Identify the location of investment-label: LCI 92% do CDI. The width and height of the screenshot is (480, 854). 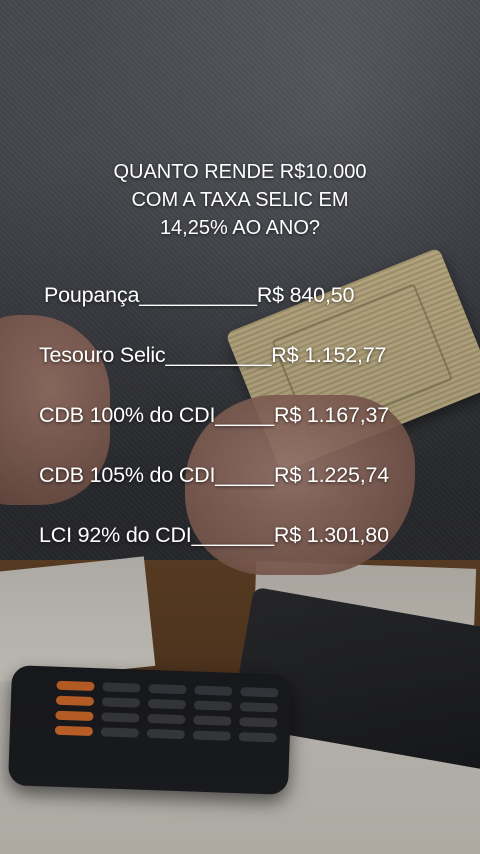
(115, 535).